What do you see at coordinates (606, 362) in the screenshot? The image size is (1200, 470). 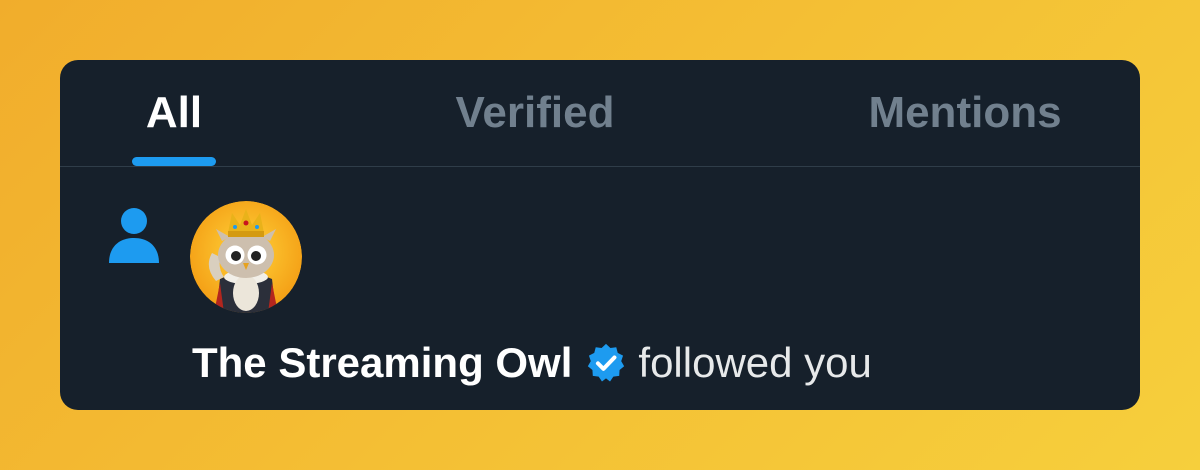 I see `verified-badge-icon` at bounding box center [606, 362].